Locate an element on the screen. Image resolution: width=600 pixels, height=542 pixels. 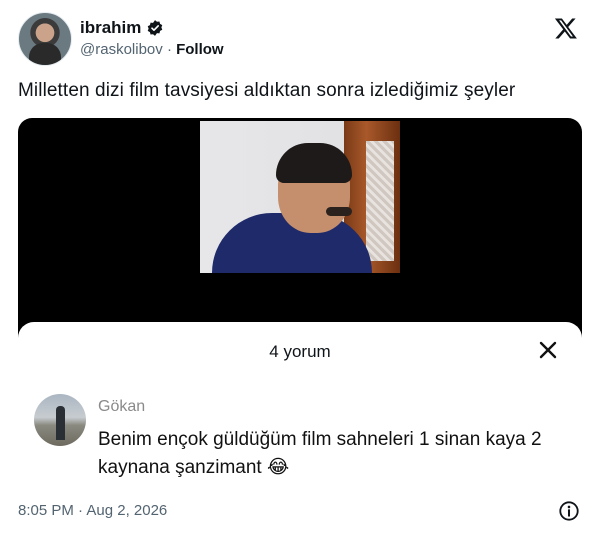
author-avatar is located at coordinates (45, 39).